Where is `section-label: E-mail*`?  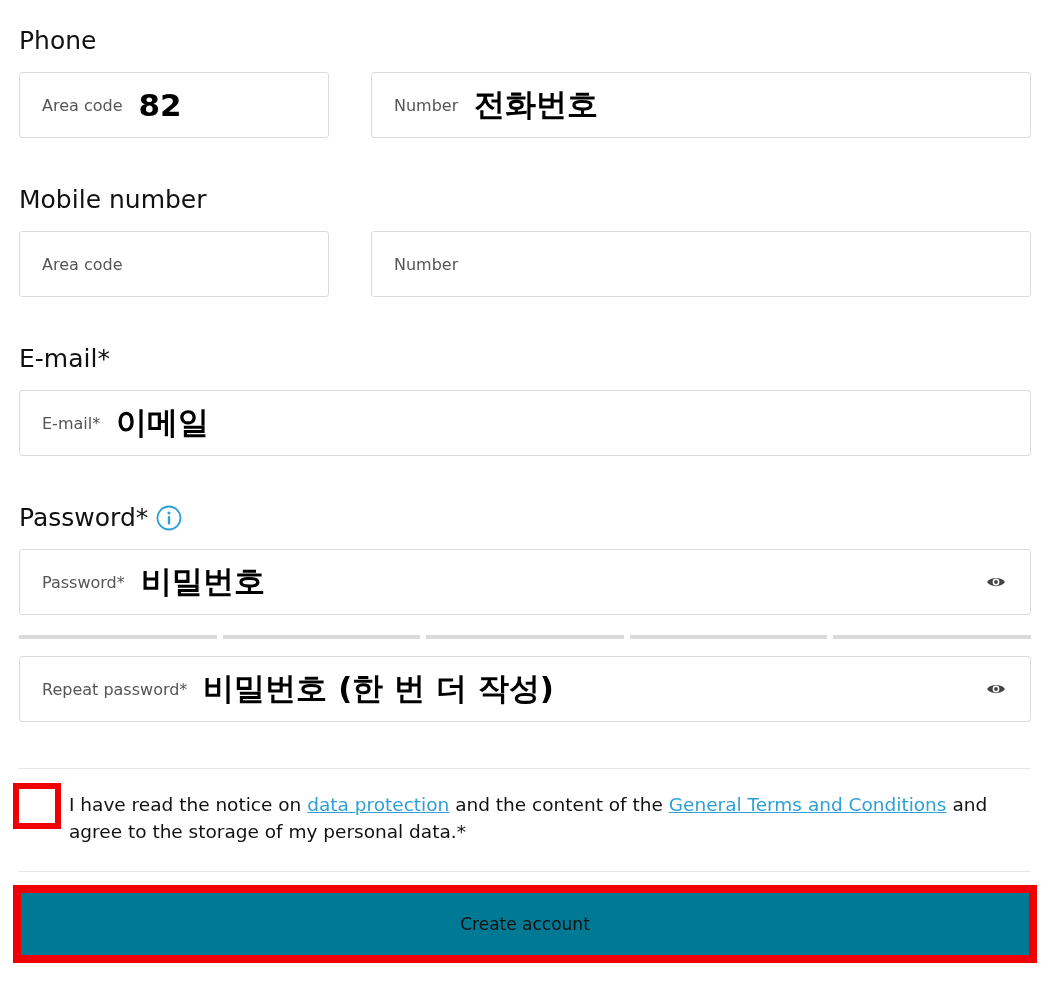 section-label: E-mail* is located at coordinates (64, 359).